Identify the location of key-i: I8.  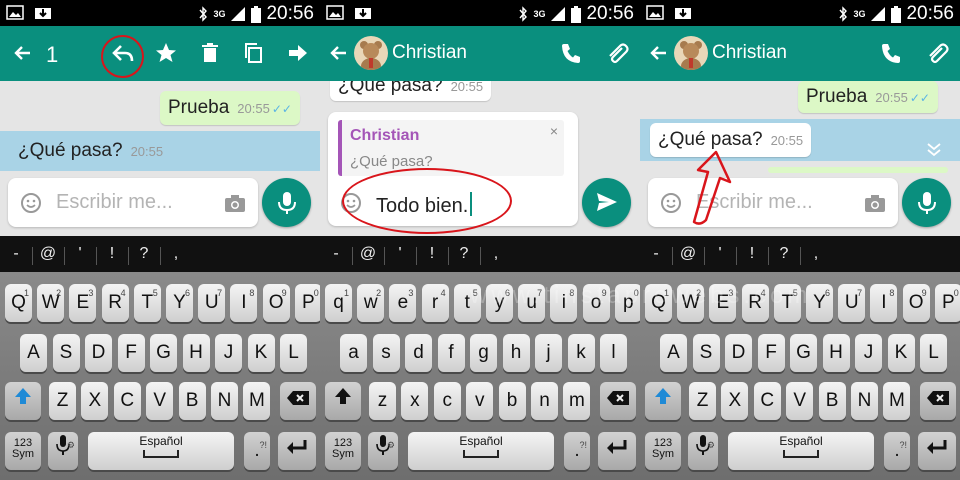
(244, 303).